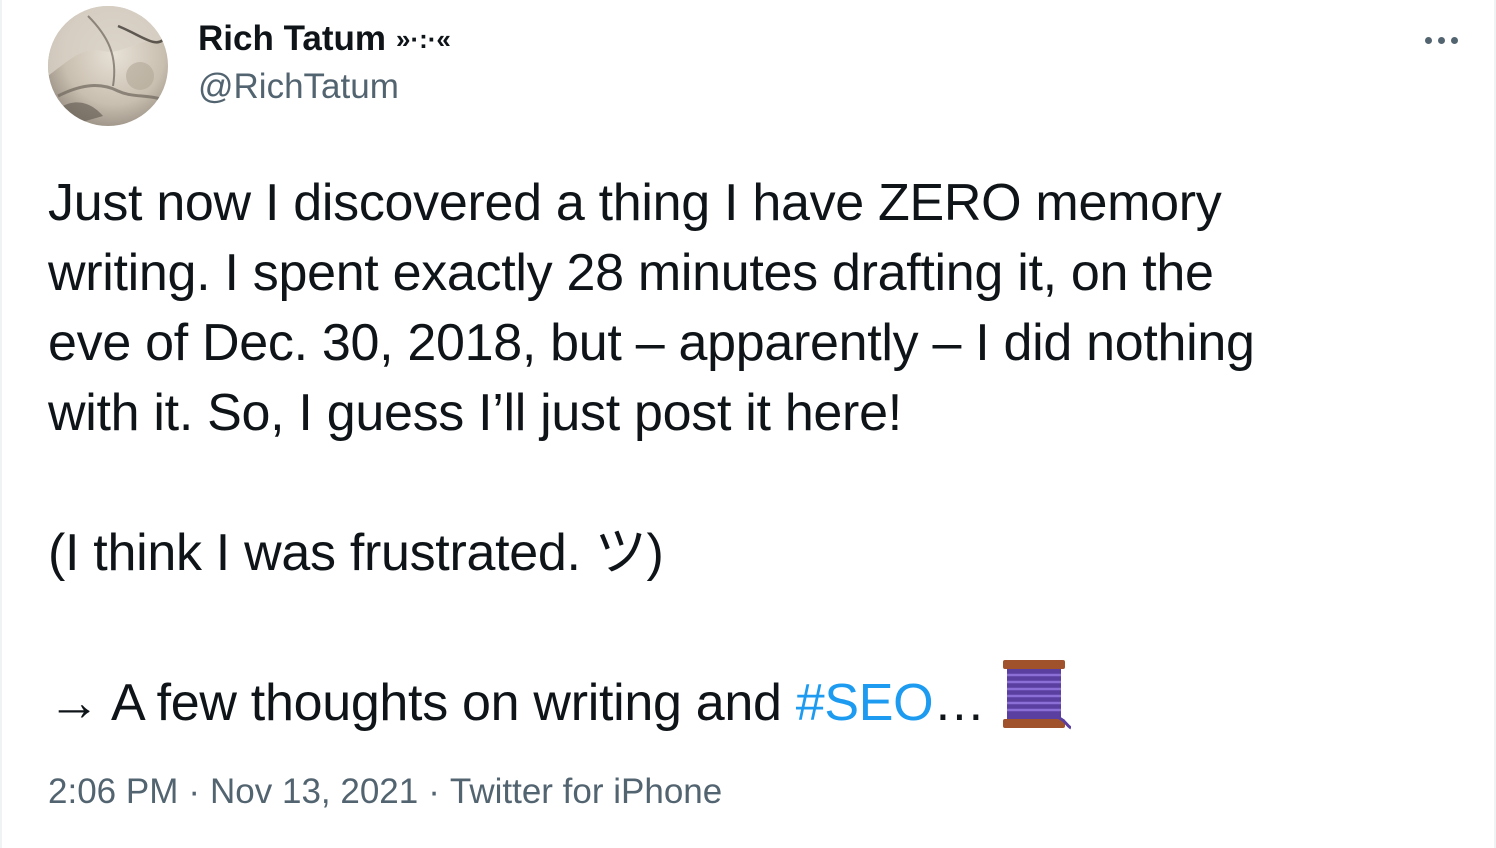  I want to click on avatar, so click(108, 66).